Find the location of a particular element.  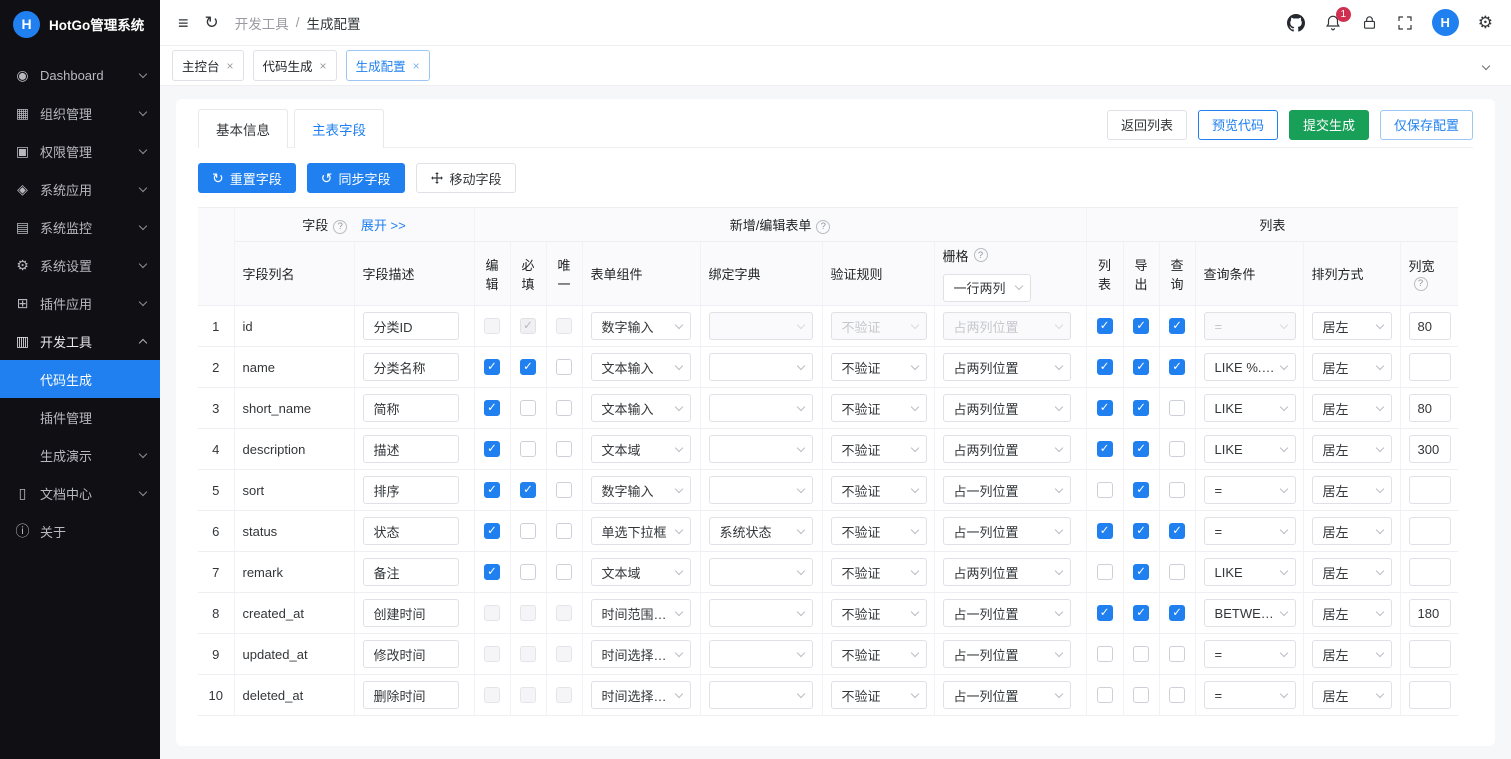

notifications-bell-icon: 1 is located at coordinates (1337, 19).